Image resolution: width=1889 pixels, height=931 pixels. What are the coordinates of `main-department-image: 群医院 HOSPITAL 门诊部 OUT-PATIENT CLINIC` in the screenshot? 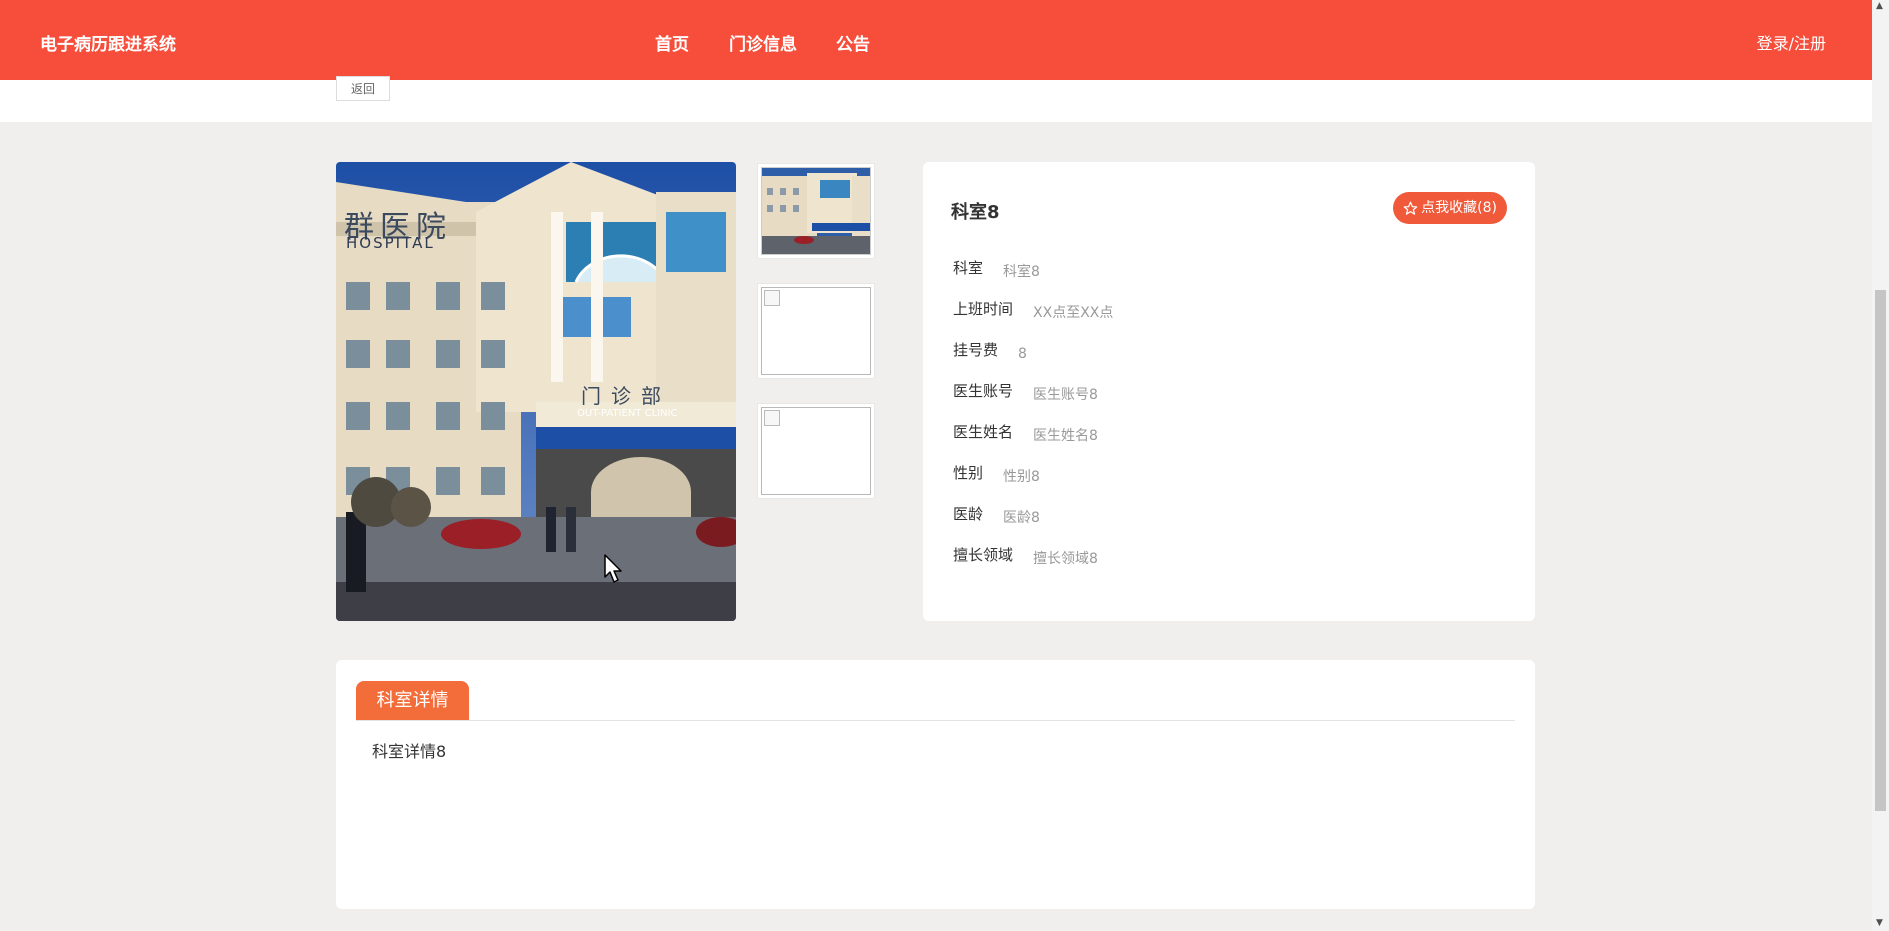 It's located at (536, 391).